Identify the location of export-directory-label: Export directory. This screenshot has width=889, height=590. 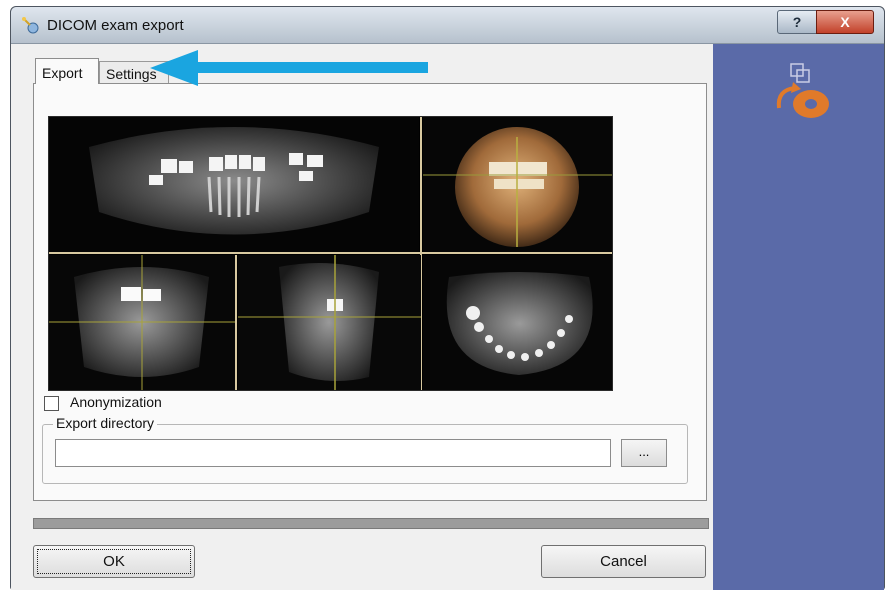
(105, 423).